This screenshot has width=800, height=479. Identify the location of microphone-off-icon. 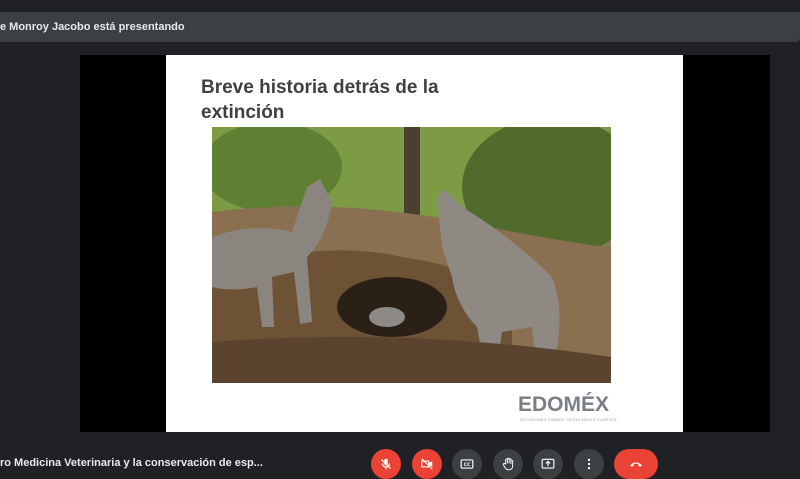
(386, 464).